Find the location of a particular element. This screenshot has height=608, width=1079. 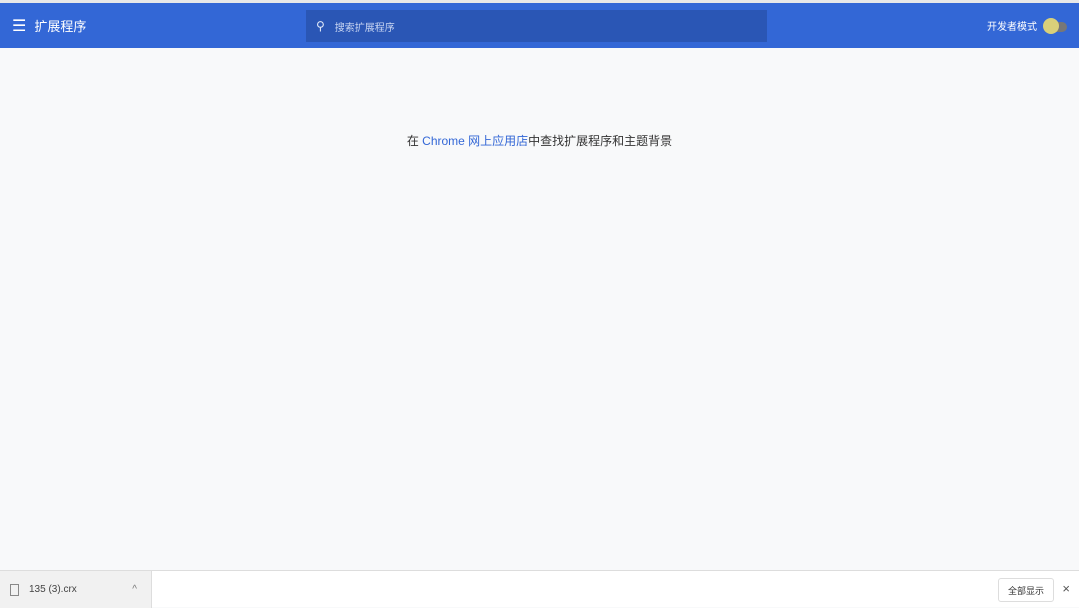

menu-icon: ☰ is located at coordinates (19, 26).